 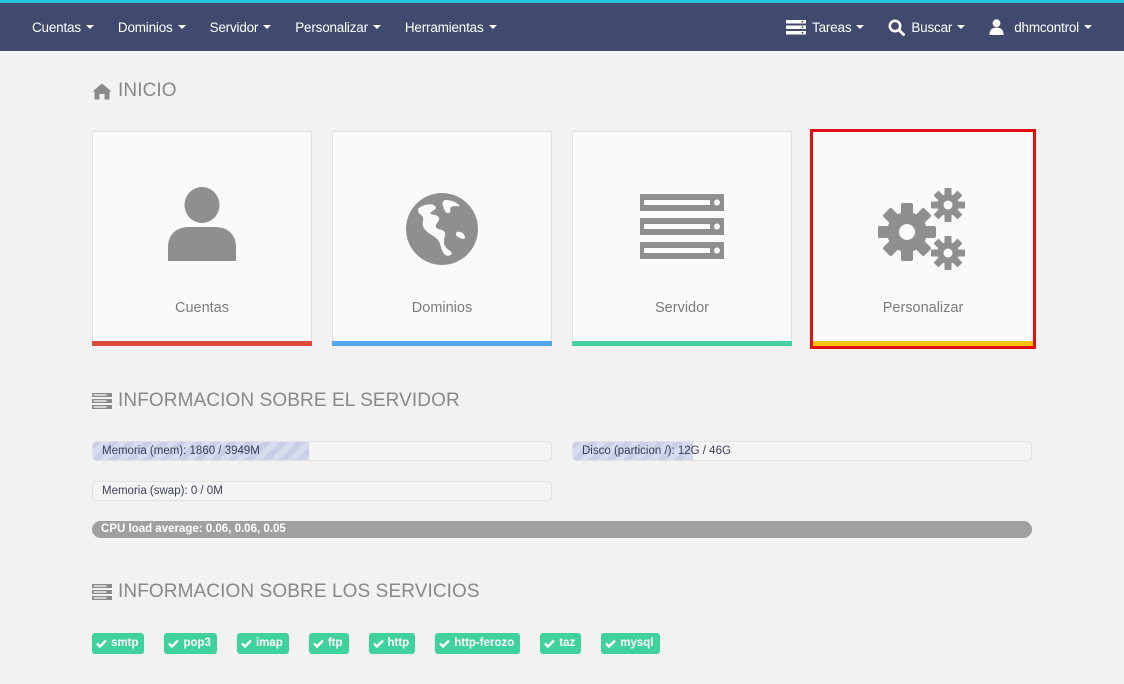 I want to click on menu-dominios: Dominios, so click(x=152, y=27).